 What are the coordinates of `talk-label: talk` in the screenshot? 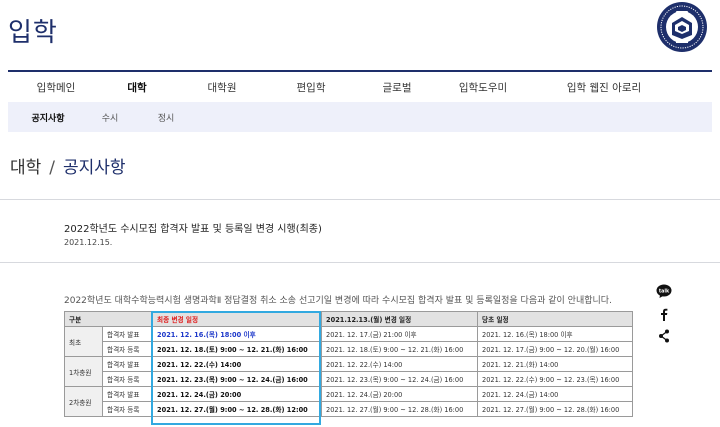 It's located at (664, 291).